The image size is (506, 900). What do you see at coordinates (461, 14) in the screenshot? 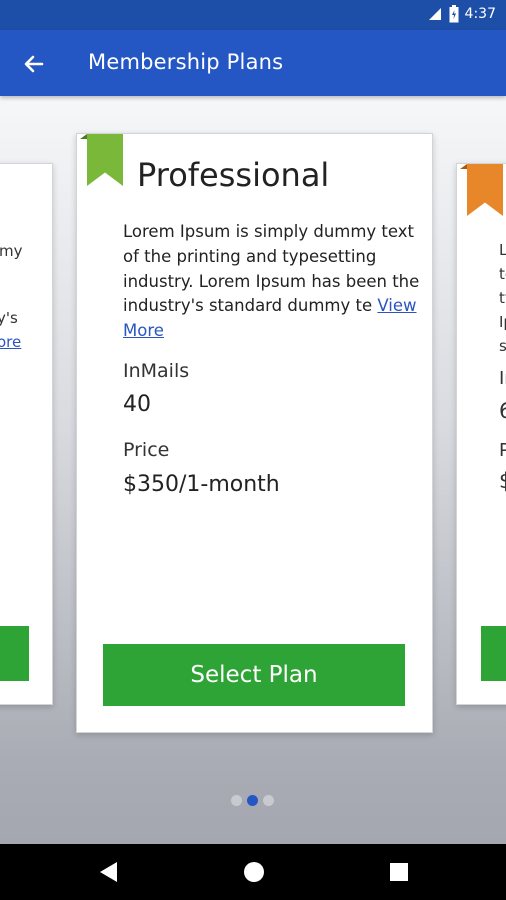
I see `status-icons: 4:37` at bounding box center [461, 14].